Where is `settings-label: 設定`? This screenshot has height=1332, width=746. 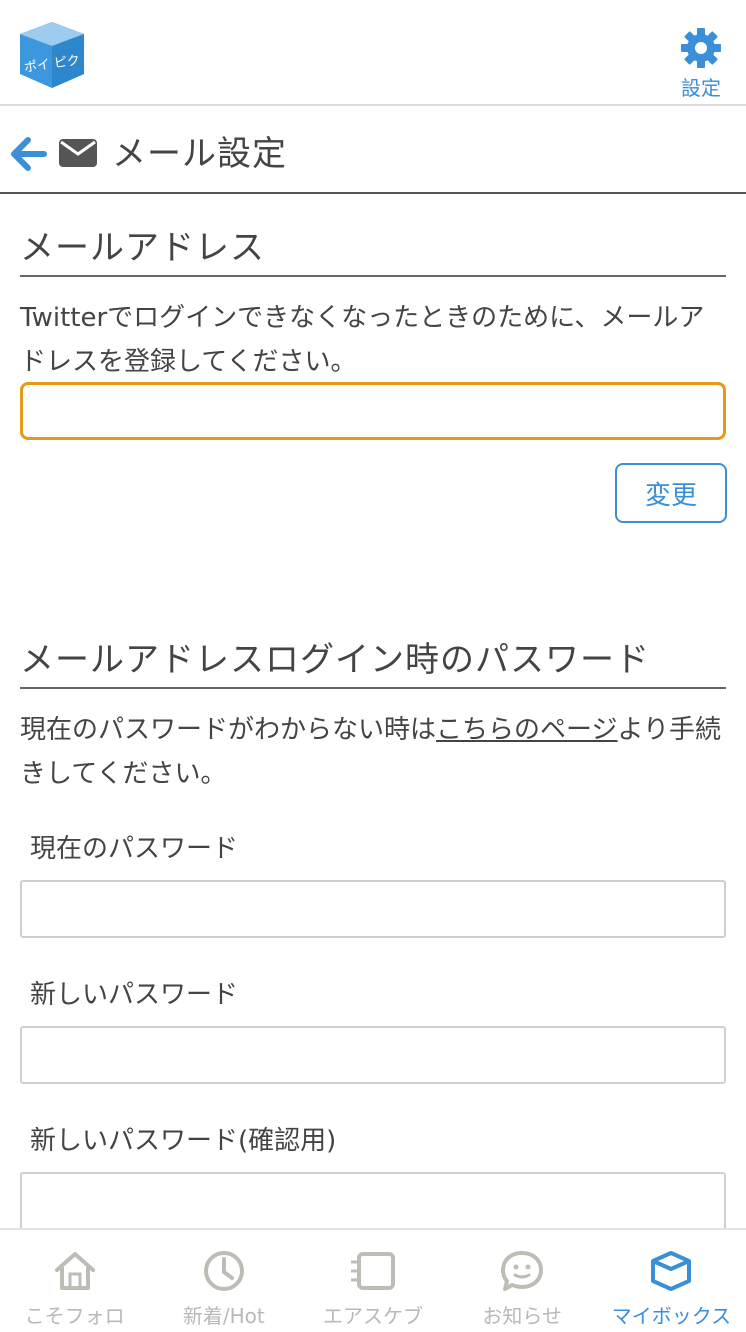 settings-label: 設定 is located at coordinates (701, 88).